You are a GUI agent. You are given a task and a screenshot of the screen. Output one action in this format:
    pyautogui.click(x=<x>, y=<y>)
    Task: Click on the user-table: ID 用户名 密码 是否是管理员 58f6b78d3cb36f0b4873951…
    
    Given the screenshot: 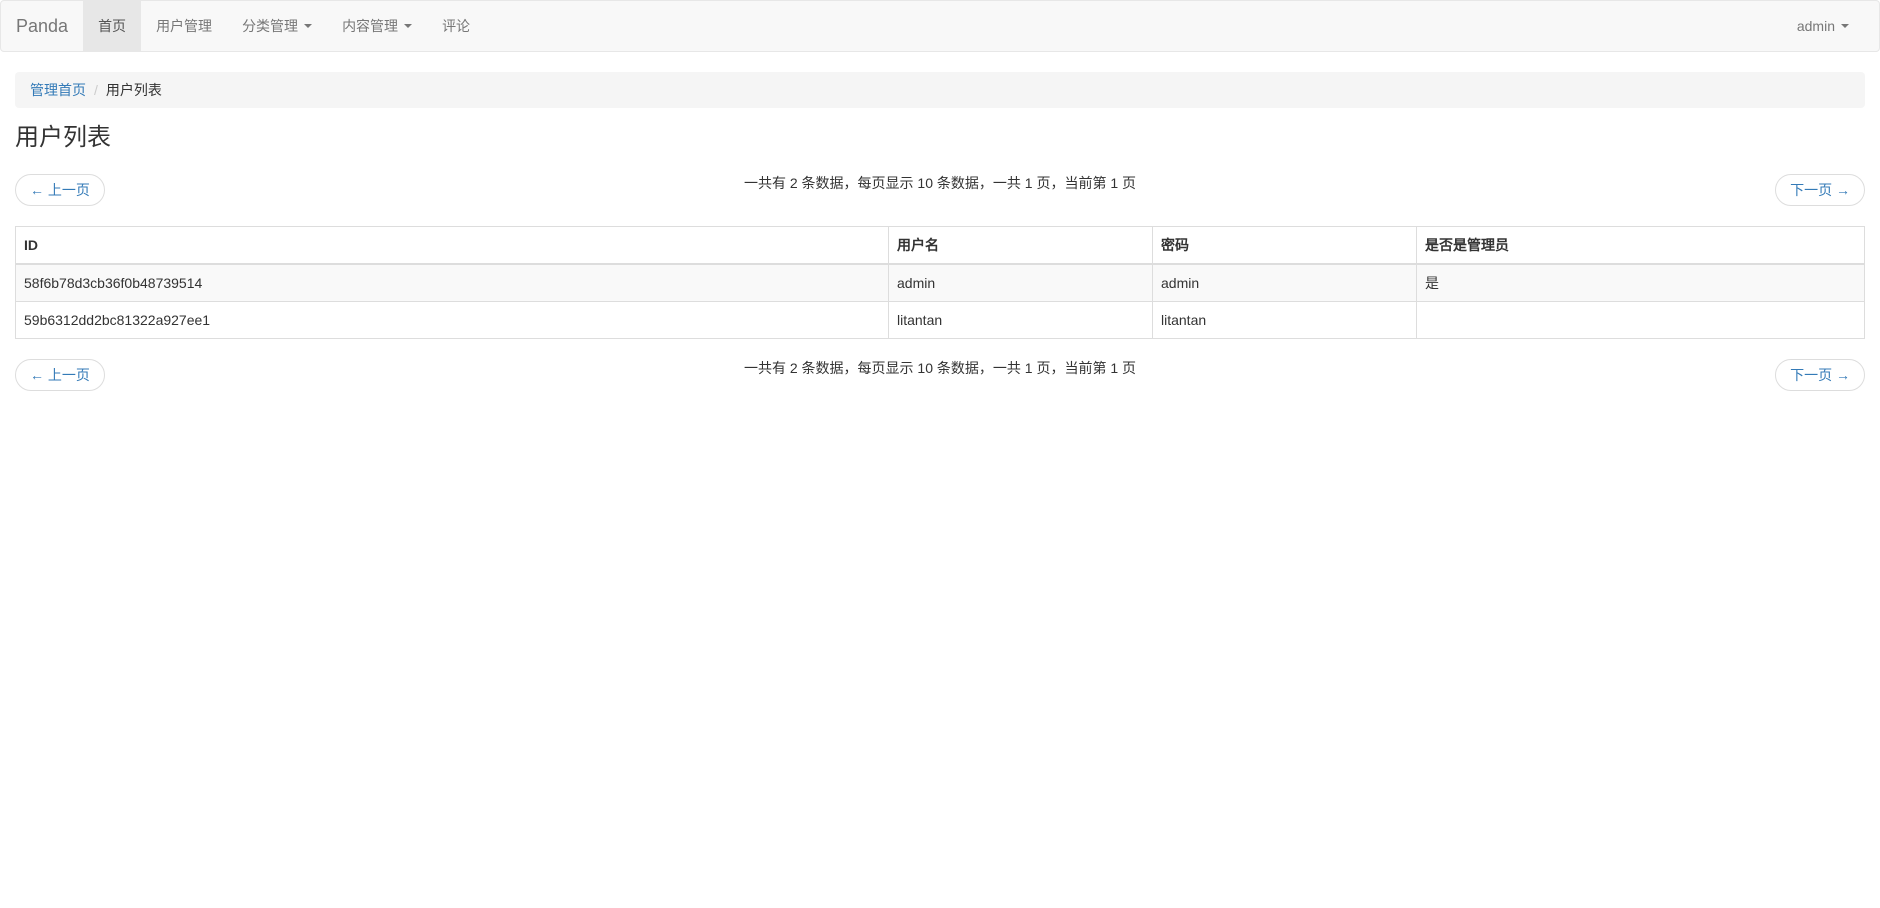 What is the action you would take?
    pyautogui.click(x=940, y=282)
    